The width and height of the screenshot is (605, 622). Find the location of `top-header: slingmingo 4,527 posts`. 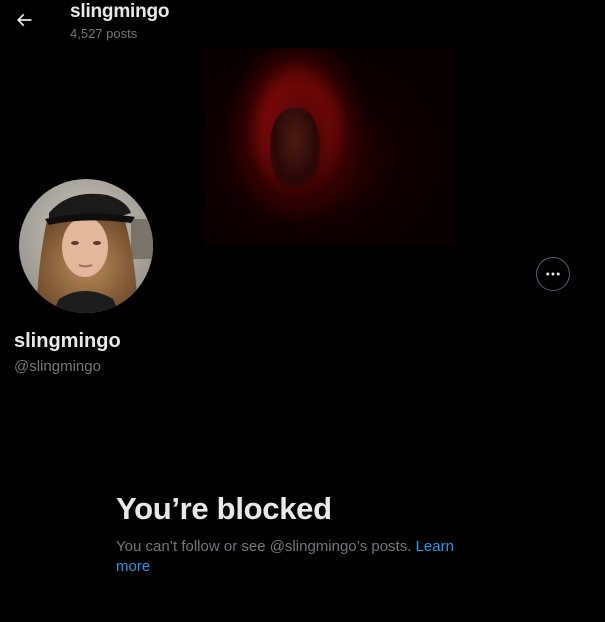

top-header: slingmingo 4,527 posts is located at coordinates (302, 24).